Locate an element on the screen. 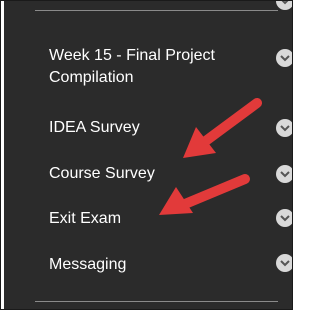  menu-divider-bottom is located at coordinates (156, 301).